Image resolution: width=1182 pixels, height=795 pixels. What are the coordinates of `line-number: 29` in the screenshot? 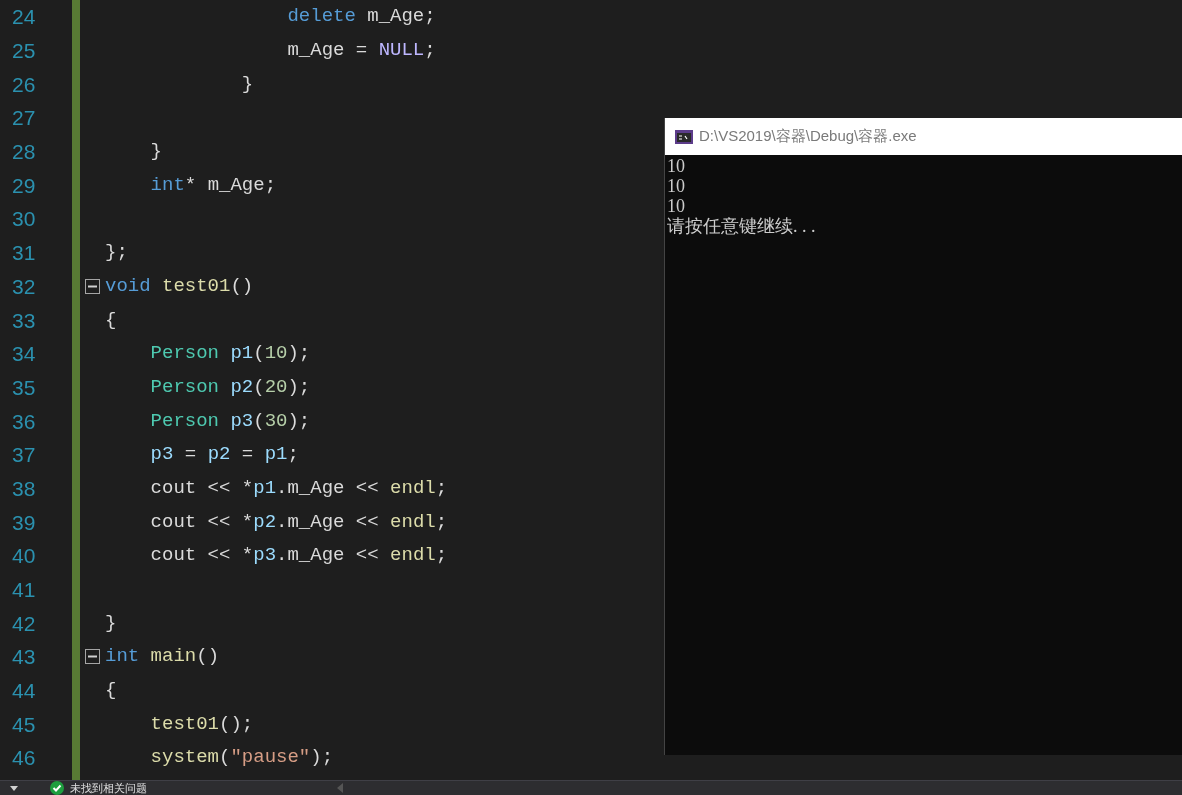 It's located at (23, 185).